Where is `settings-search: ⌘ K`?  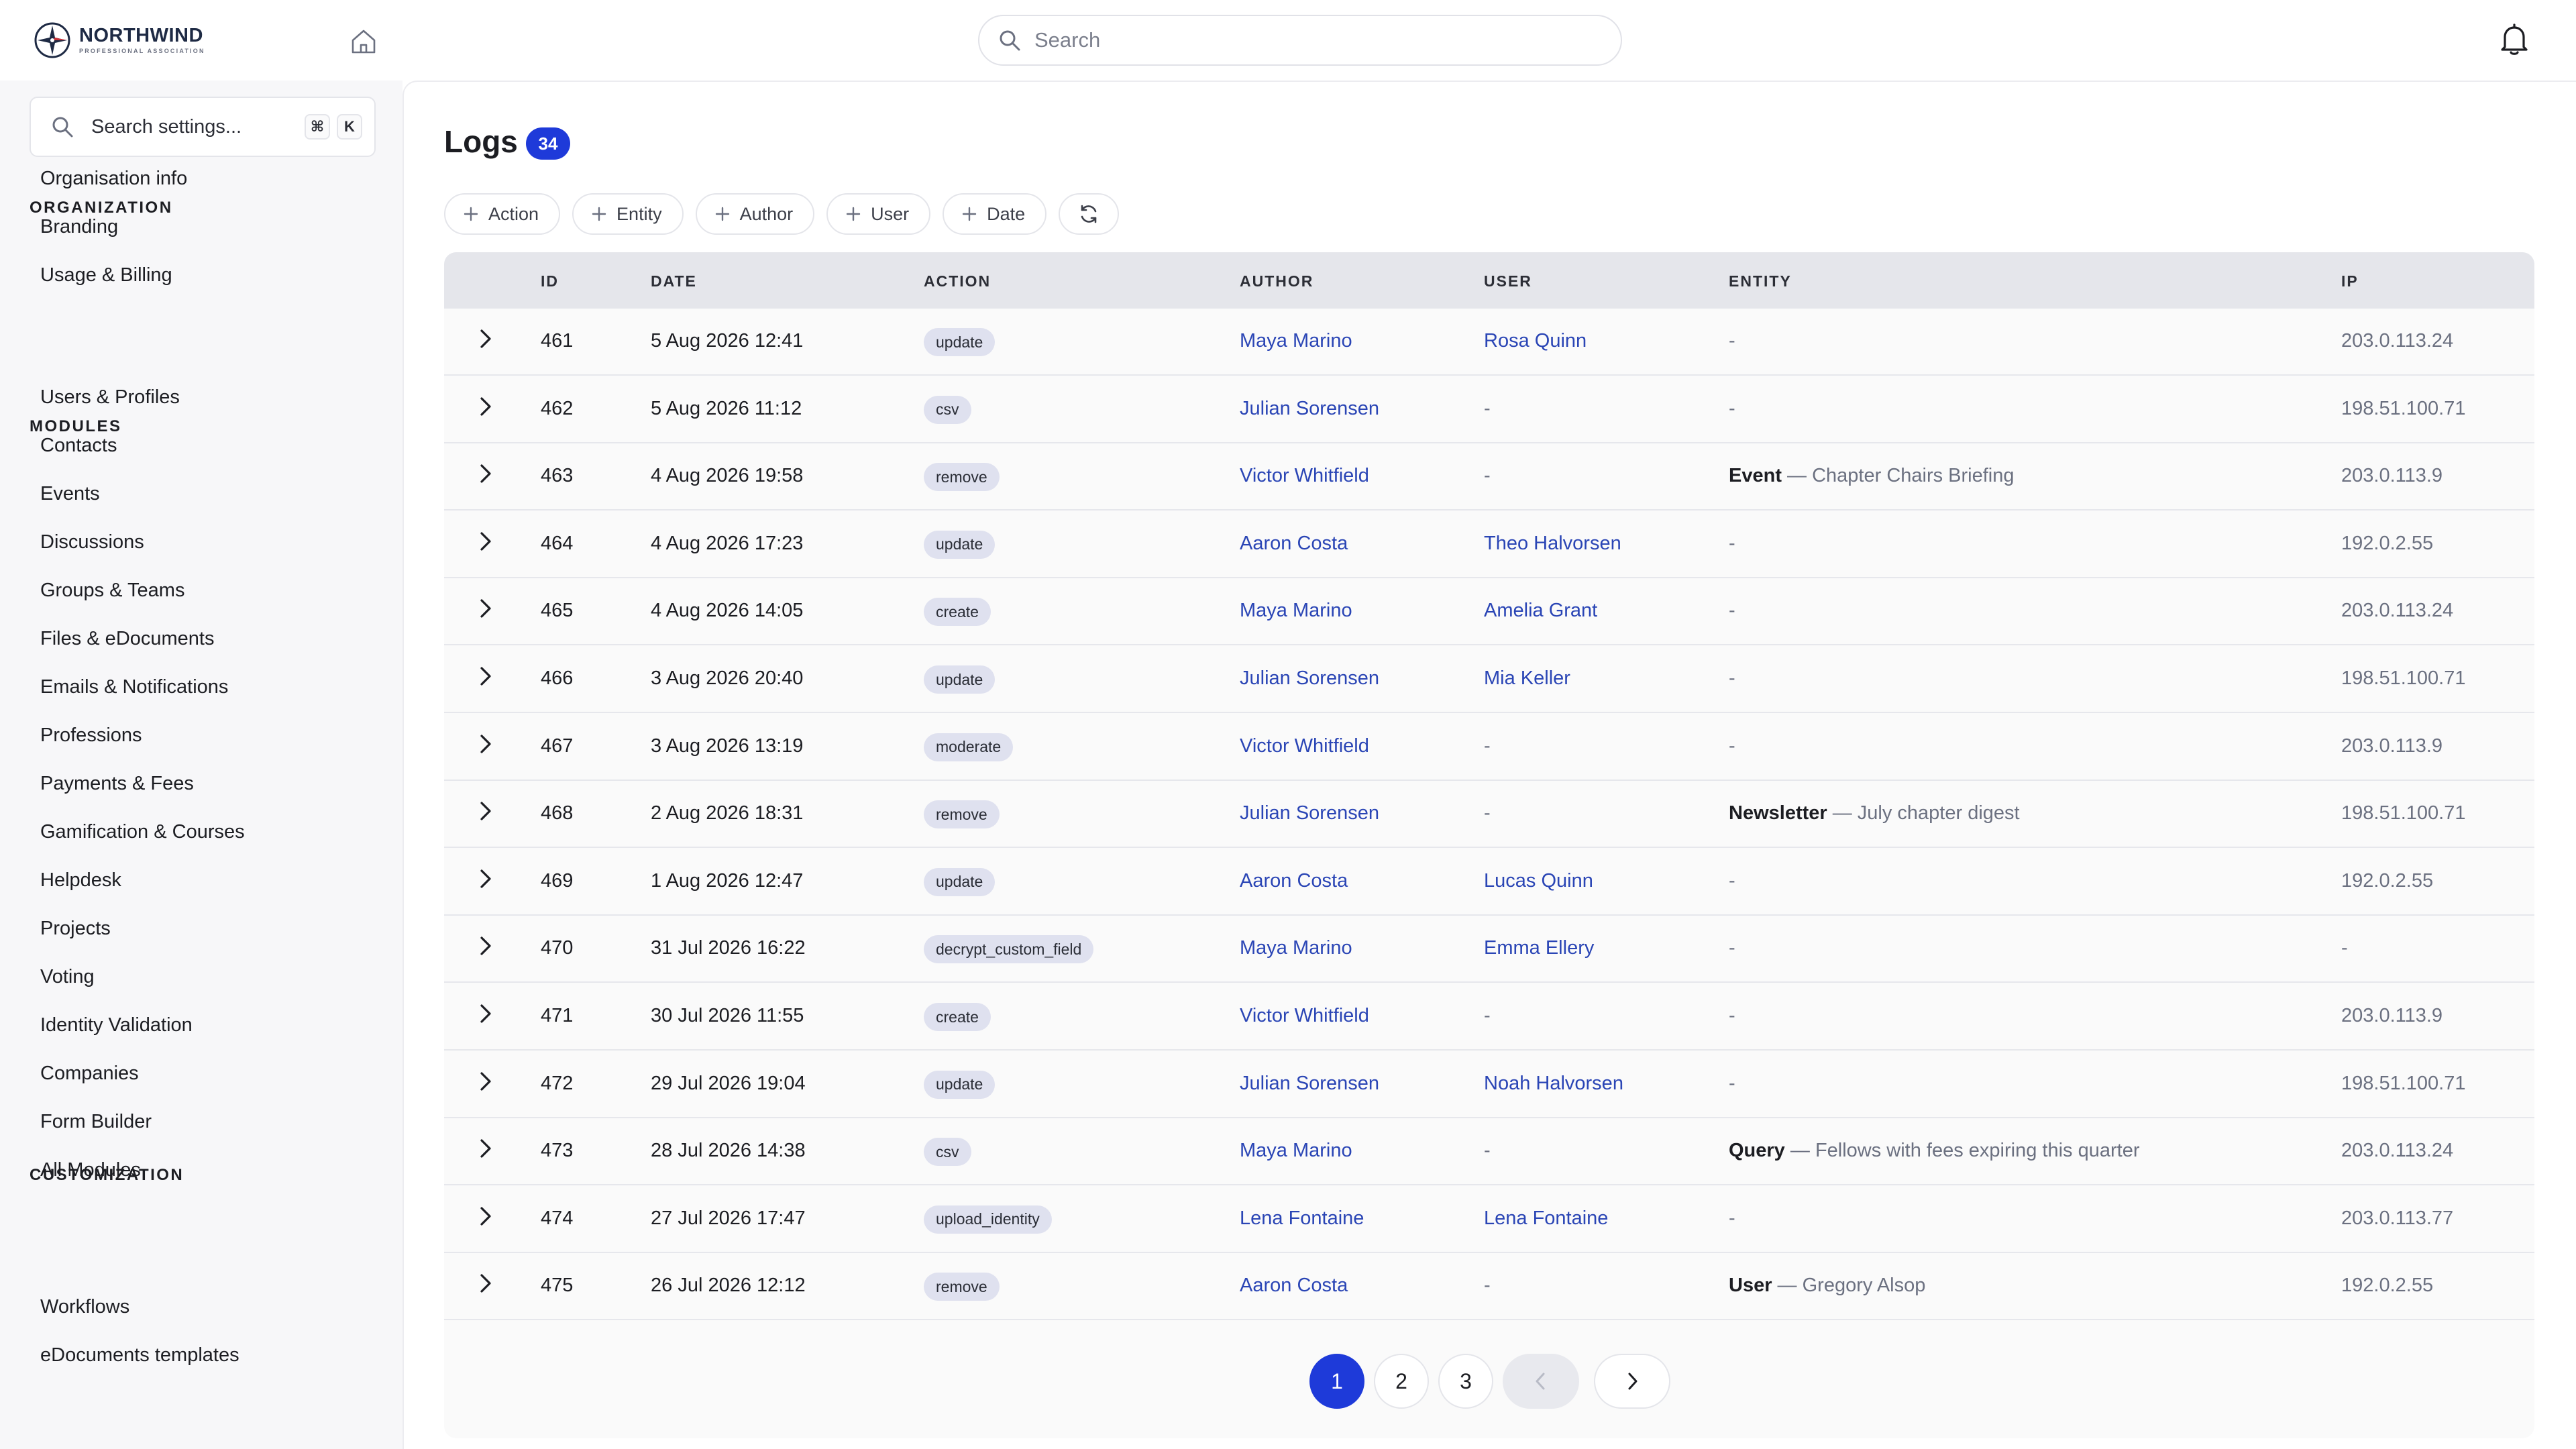
settings-search: ⌘ K is located at coordinates (203, 127).